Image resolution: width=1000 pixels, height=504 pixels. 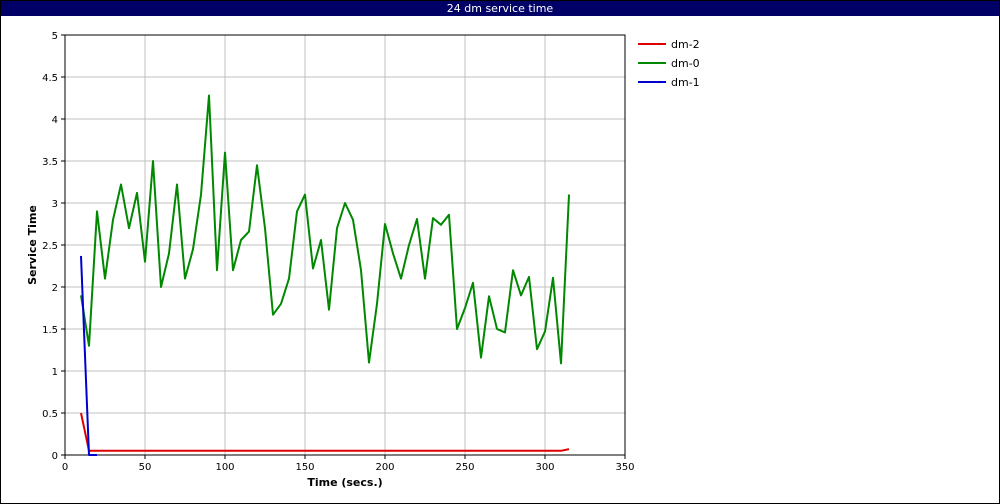 I want to click on y-tick-label: 0.5, so click(x=50, y=414).